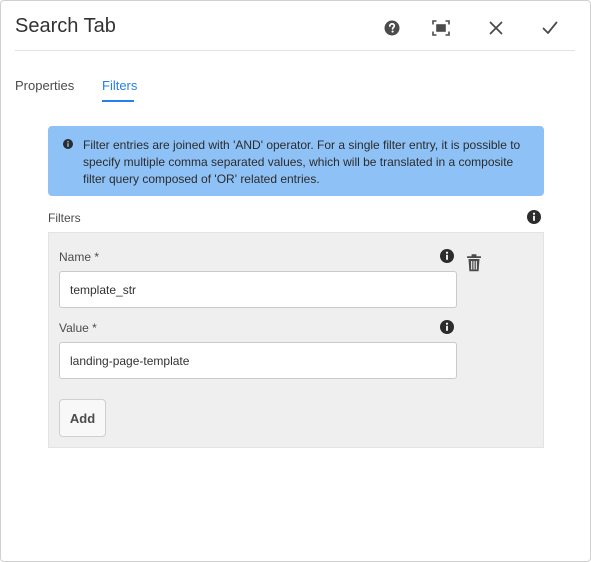 This screenshot has width=591, height=562. I want to click on checkmark-icon, so click(550, 27).